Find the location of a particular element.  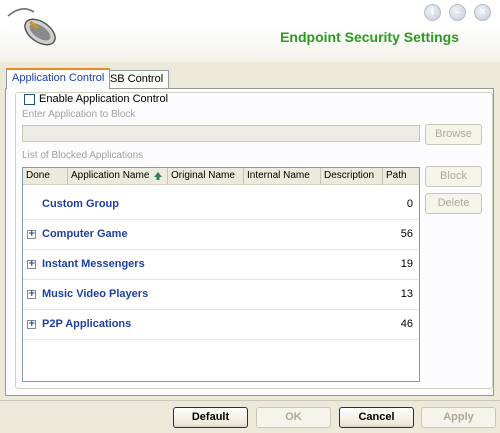

info-icon: i is located at coordinates (432, 12).